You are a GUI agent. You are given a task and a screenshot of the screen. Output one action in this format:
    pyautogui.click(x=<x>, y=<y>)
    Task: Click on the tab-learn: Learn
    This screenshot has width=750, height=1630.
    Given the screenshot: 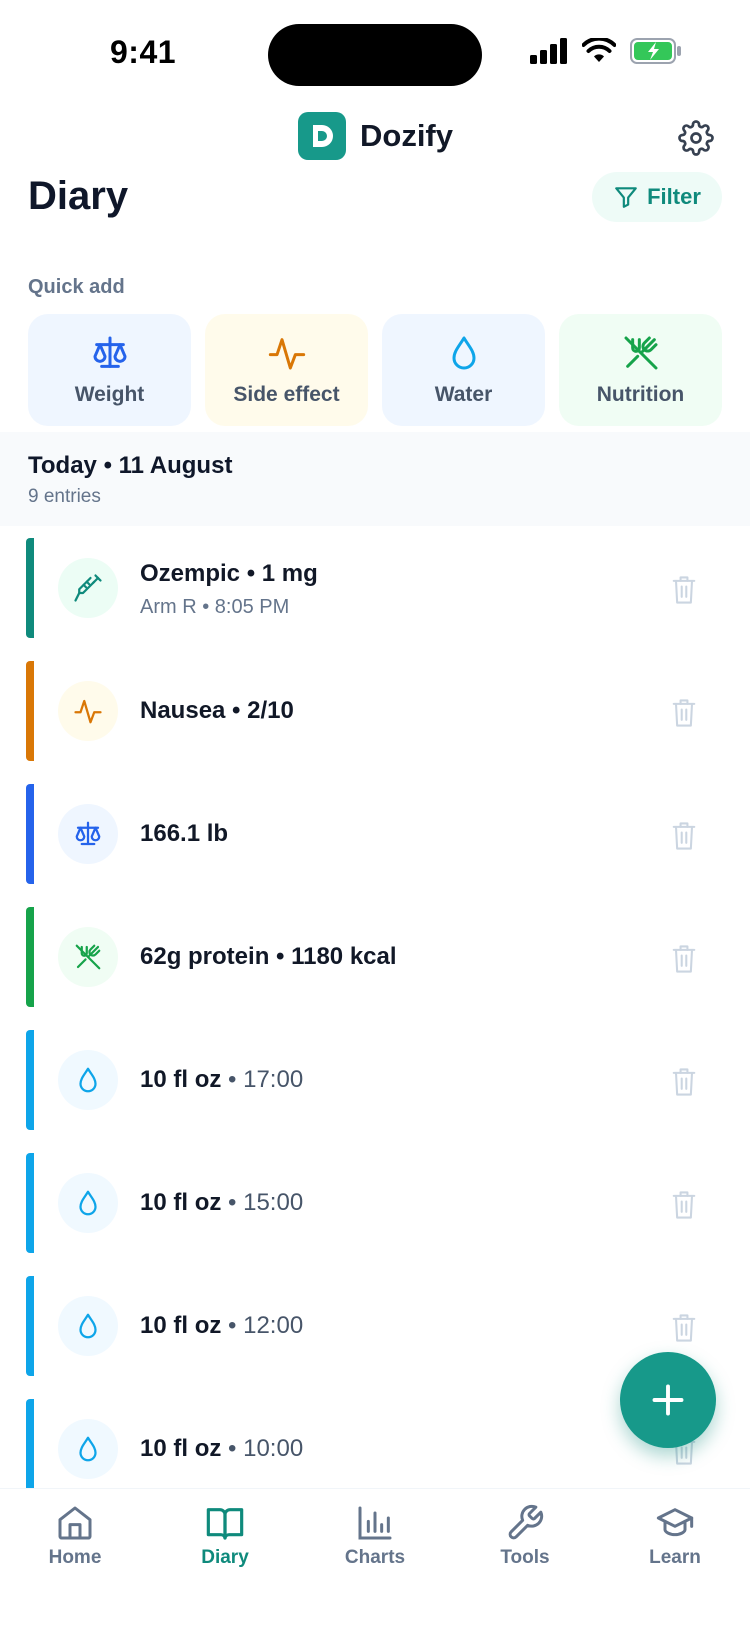 What is the action you would take?
    pyautogui.click(x=675, y=1559)
    